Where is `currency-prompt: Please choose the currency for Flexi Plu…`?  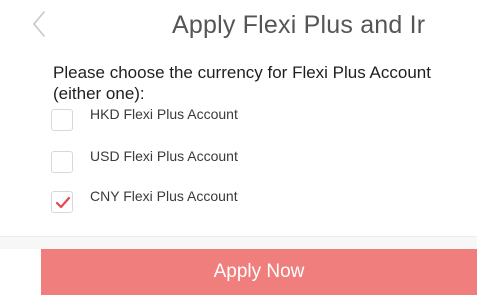
currency-prompt: Please choose the currency for Flexi Plu… is located at coordinates (242, 83).